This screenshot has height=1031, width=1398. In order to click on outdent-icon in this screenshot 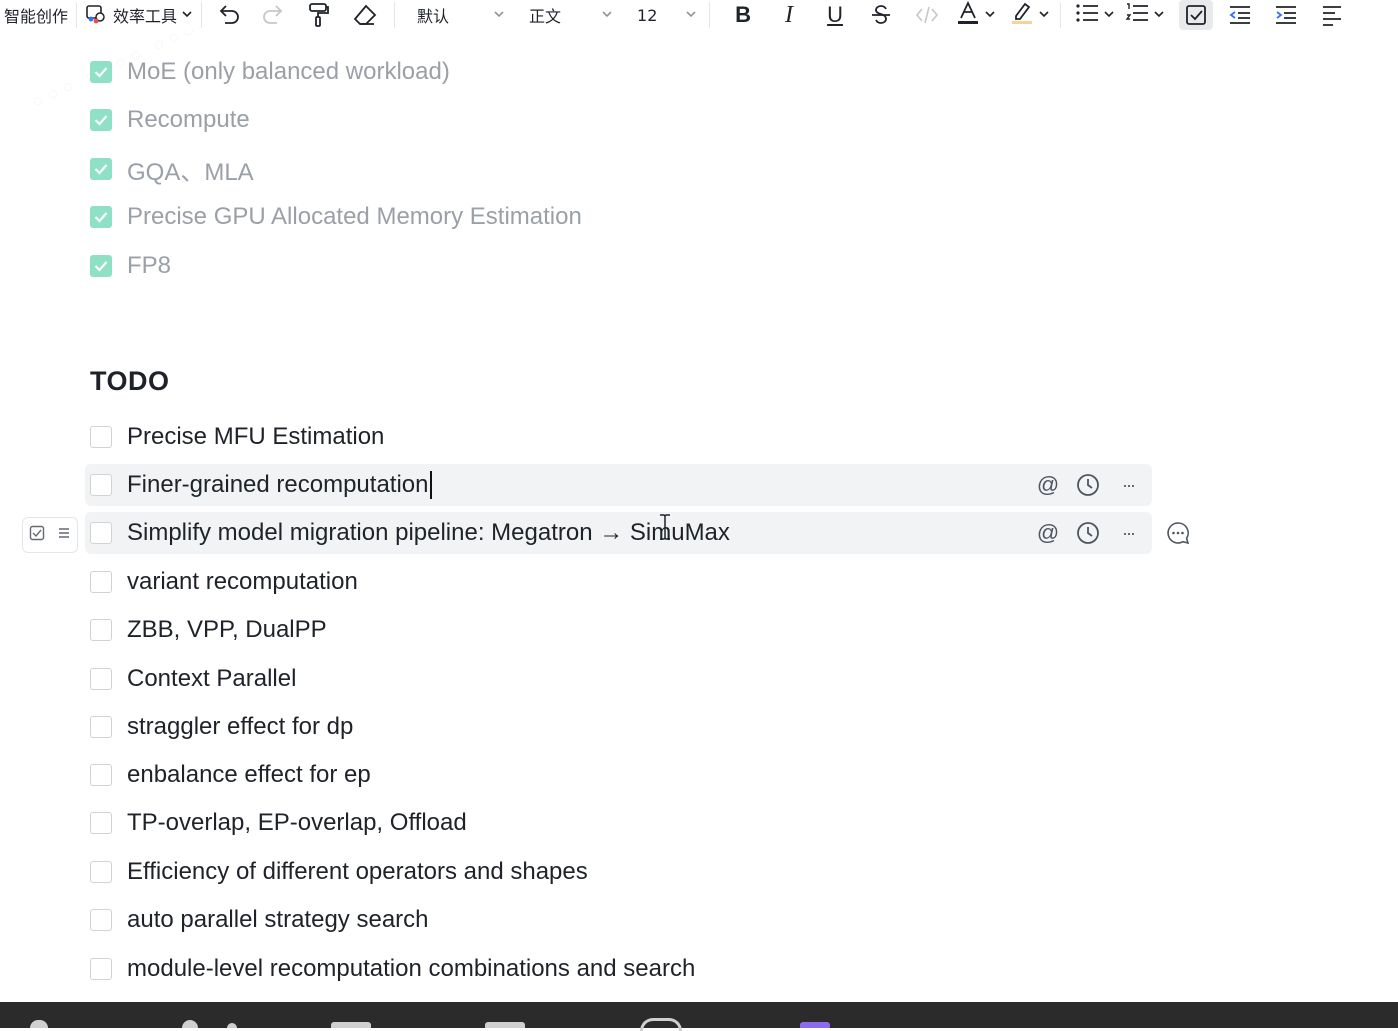, I will do `click(1240, 15)`.